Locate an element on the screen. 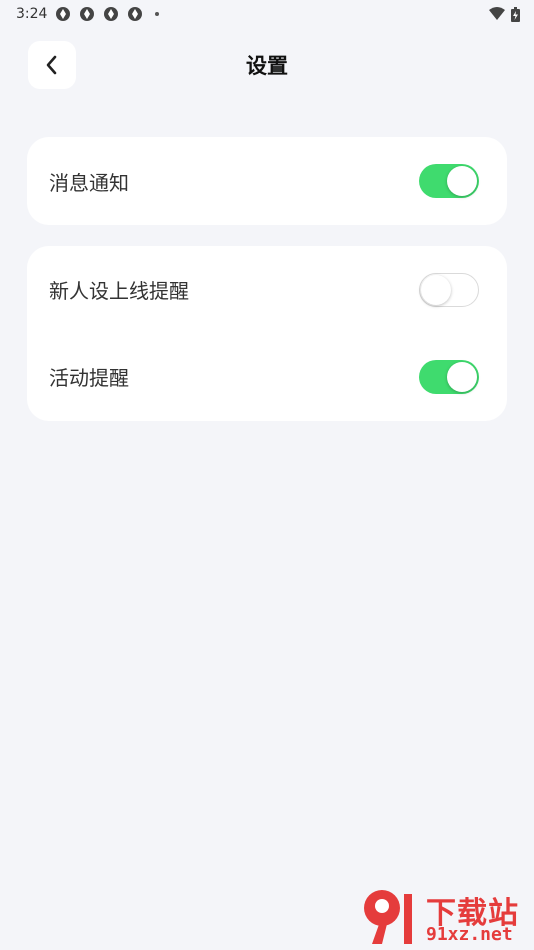 The image size is (534, 950). setting-row-activity-reminder: 活动提醒 is located at coordinates (267, 376).